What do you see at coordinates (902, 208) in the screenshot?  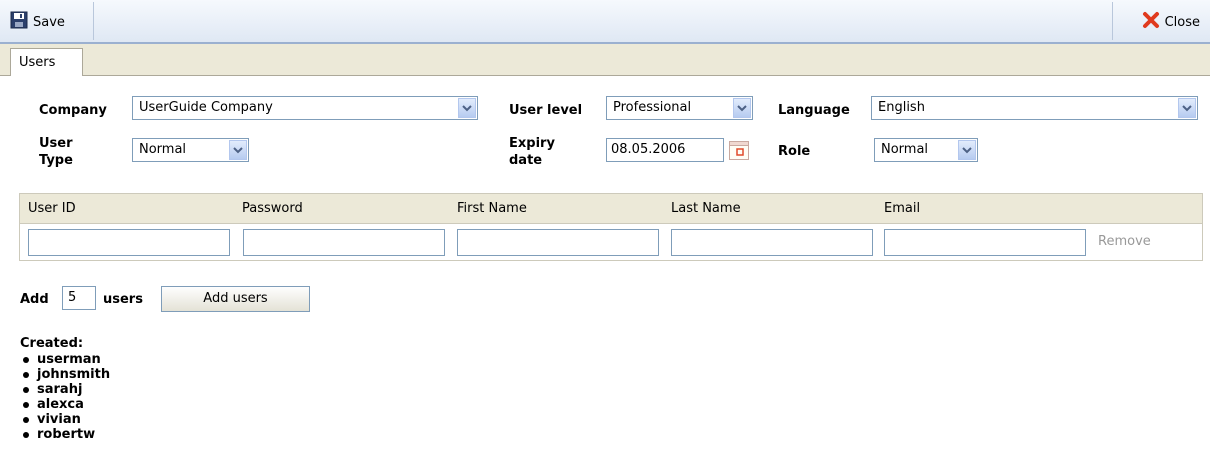 I see `column-header-email: Email` at bounding box center [902, 208].